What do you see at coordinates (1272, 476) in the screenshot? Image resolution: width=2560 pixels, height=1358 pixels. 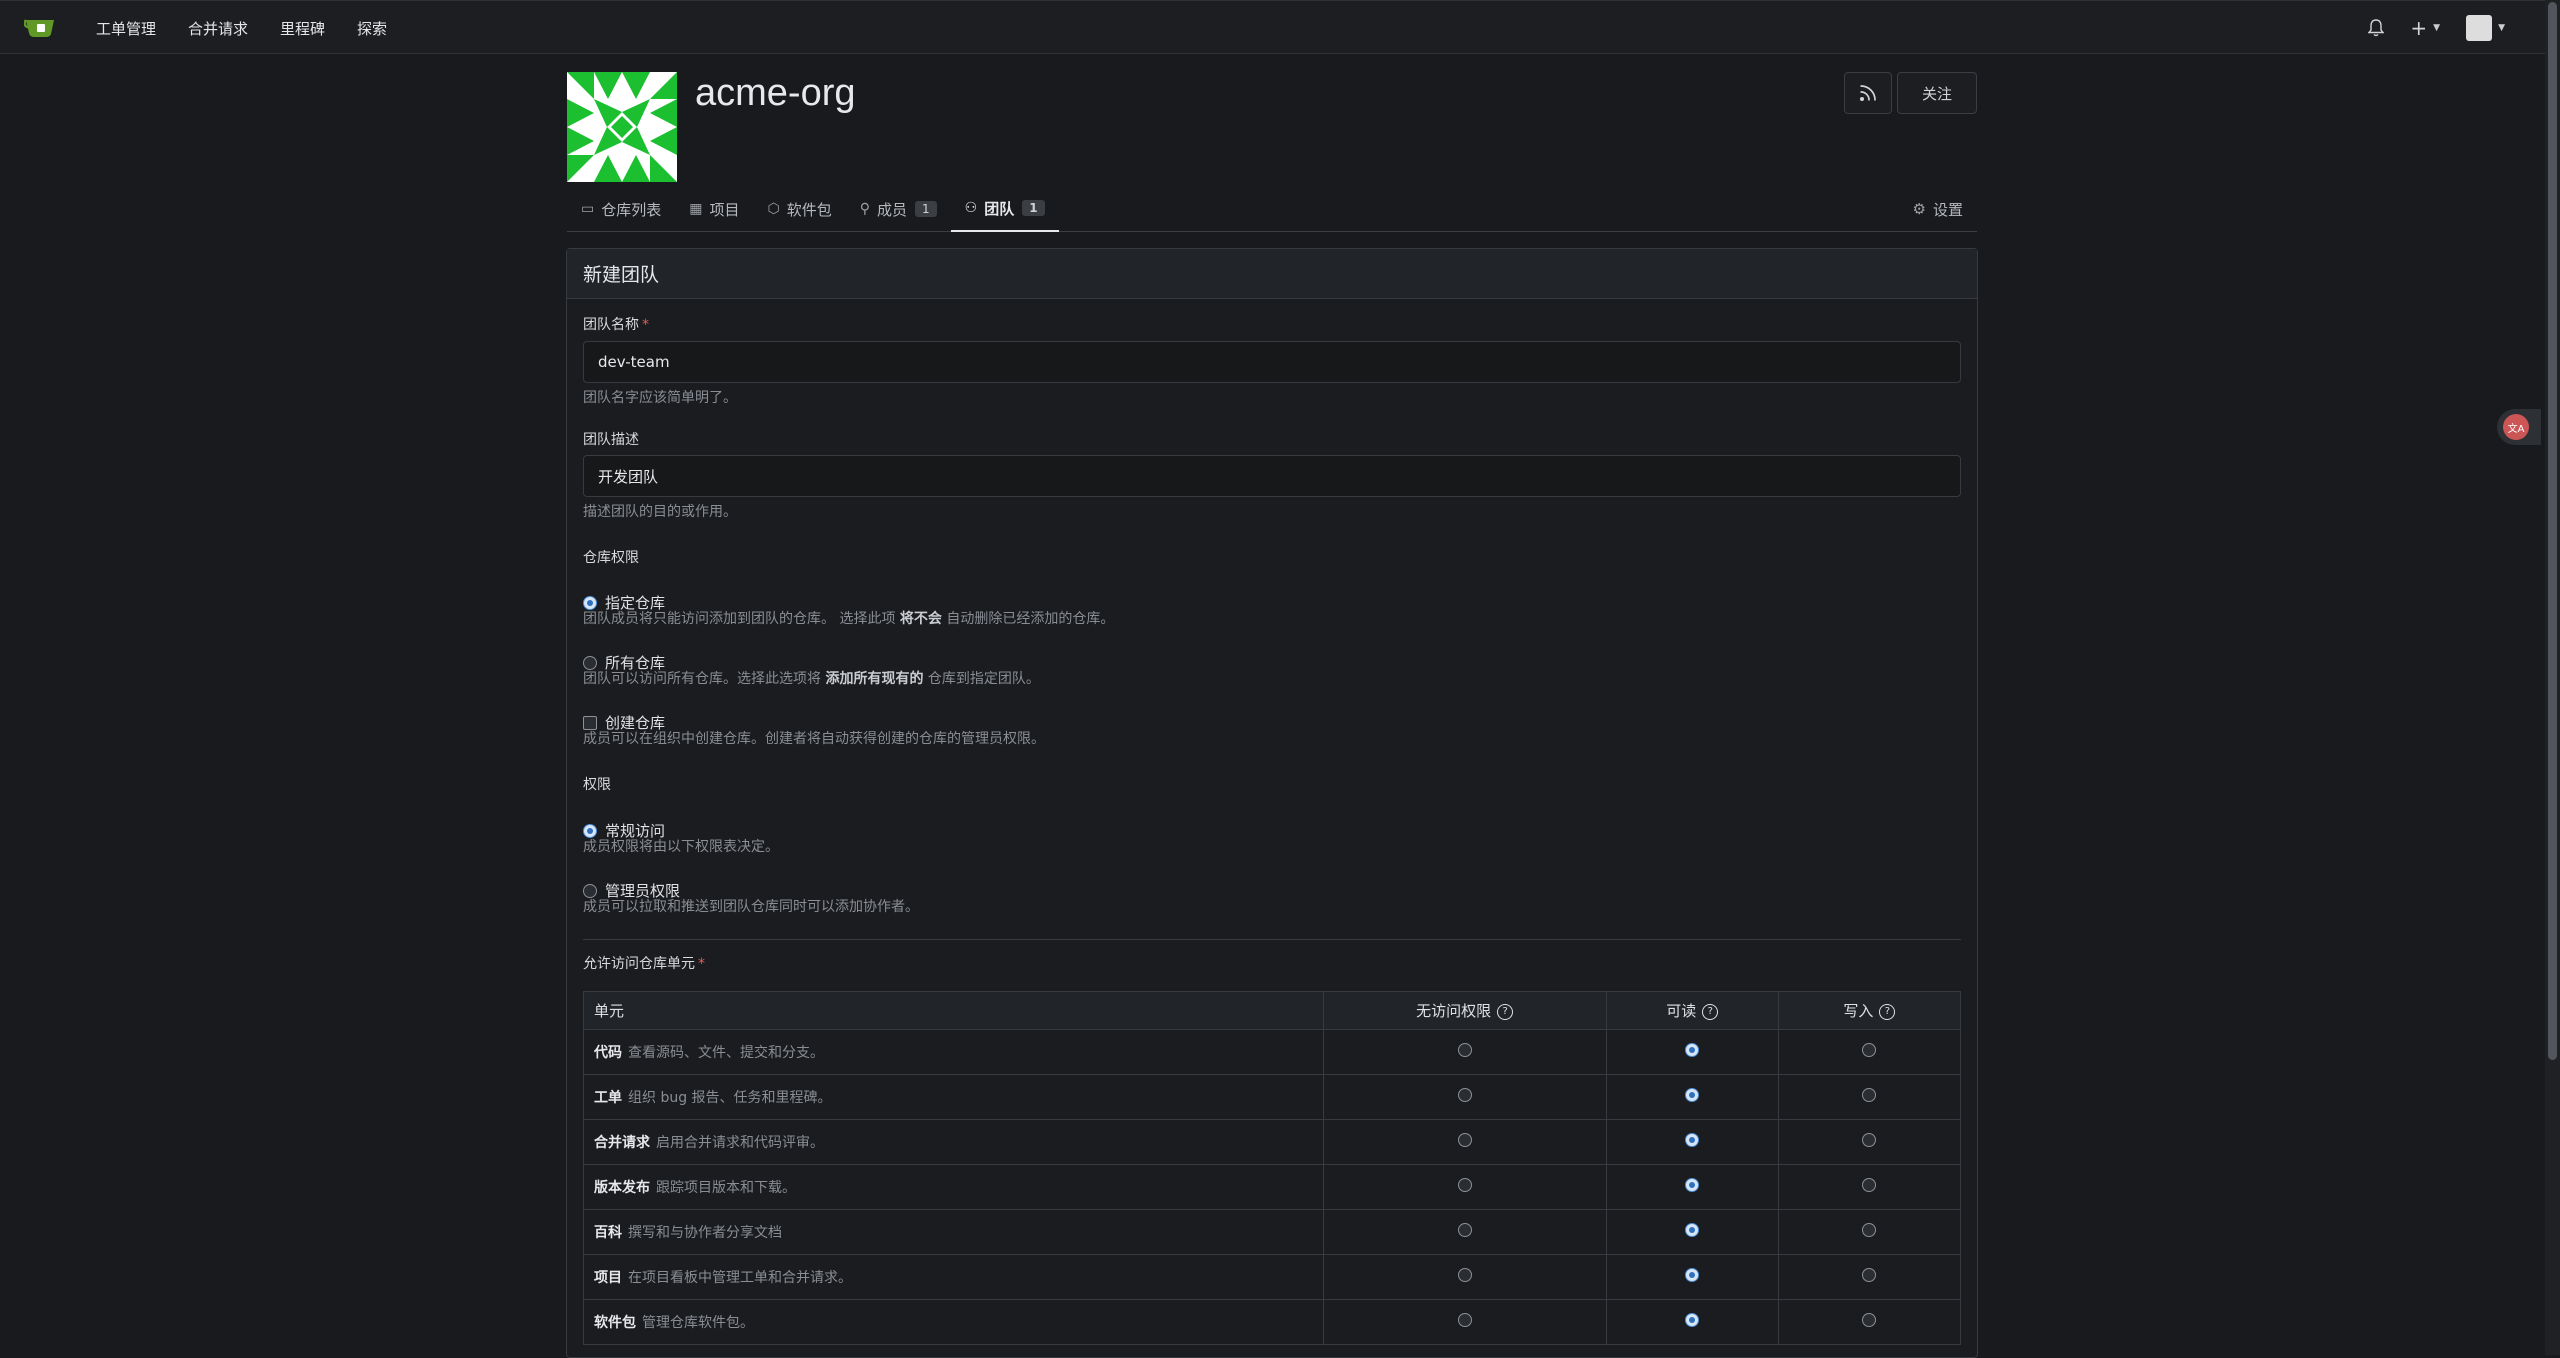 I see `team-desc-input: 开发团队` at bounding box center [1272, 476].